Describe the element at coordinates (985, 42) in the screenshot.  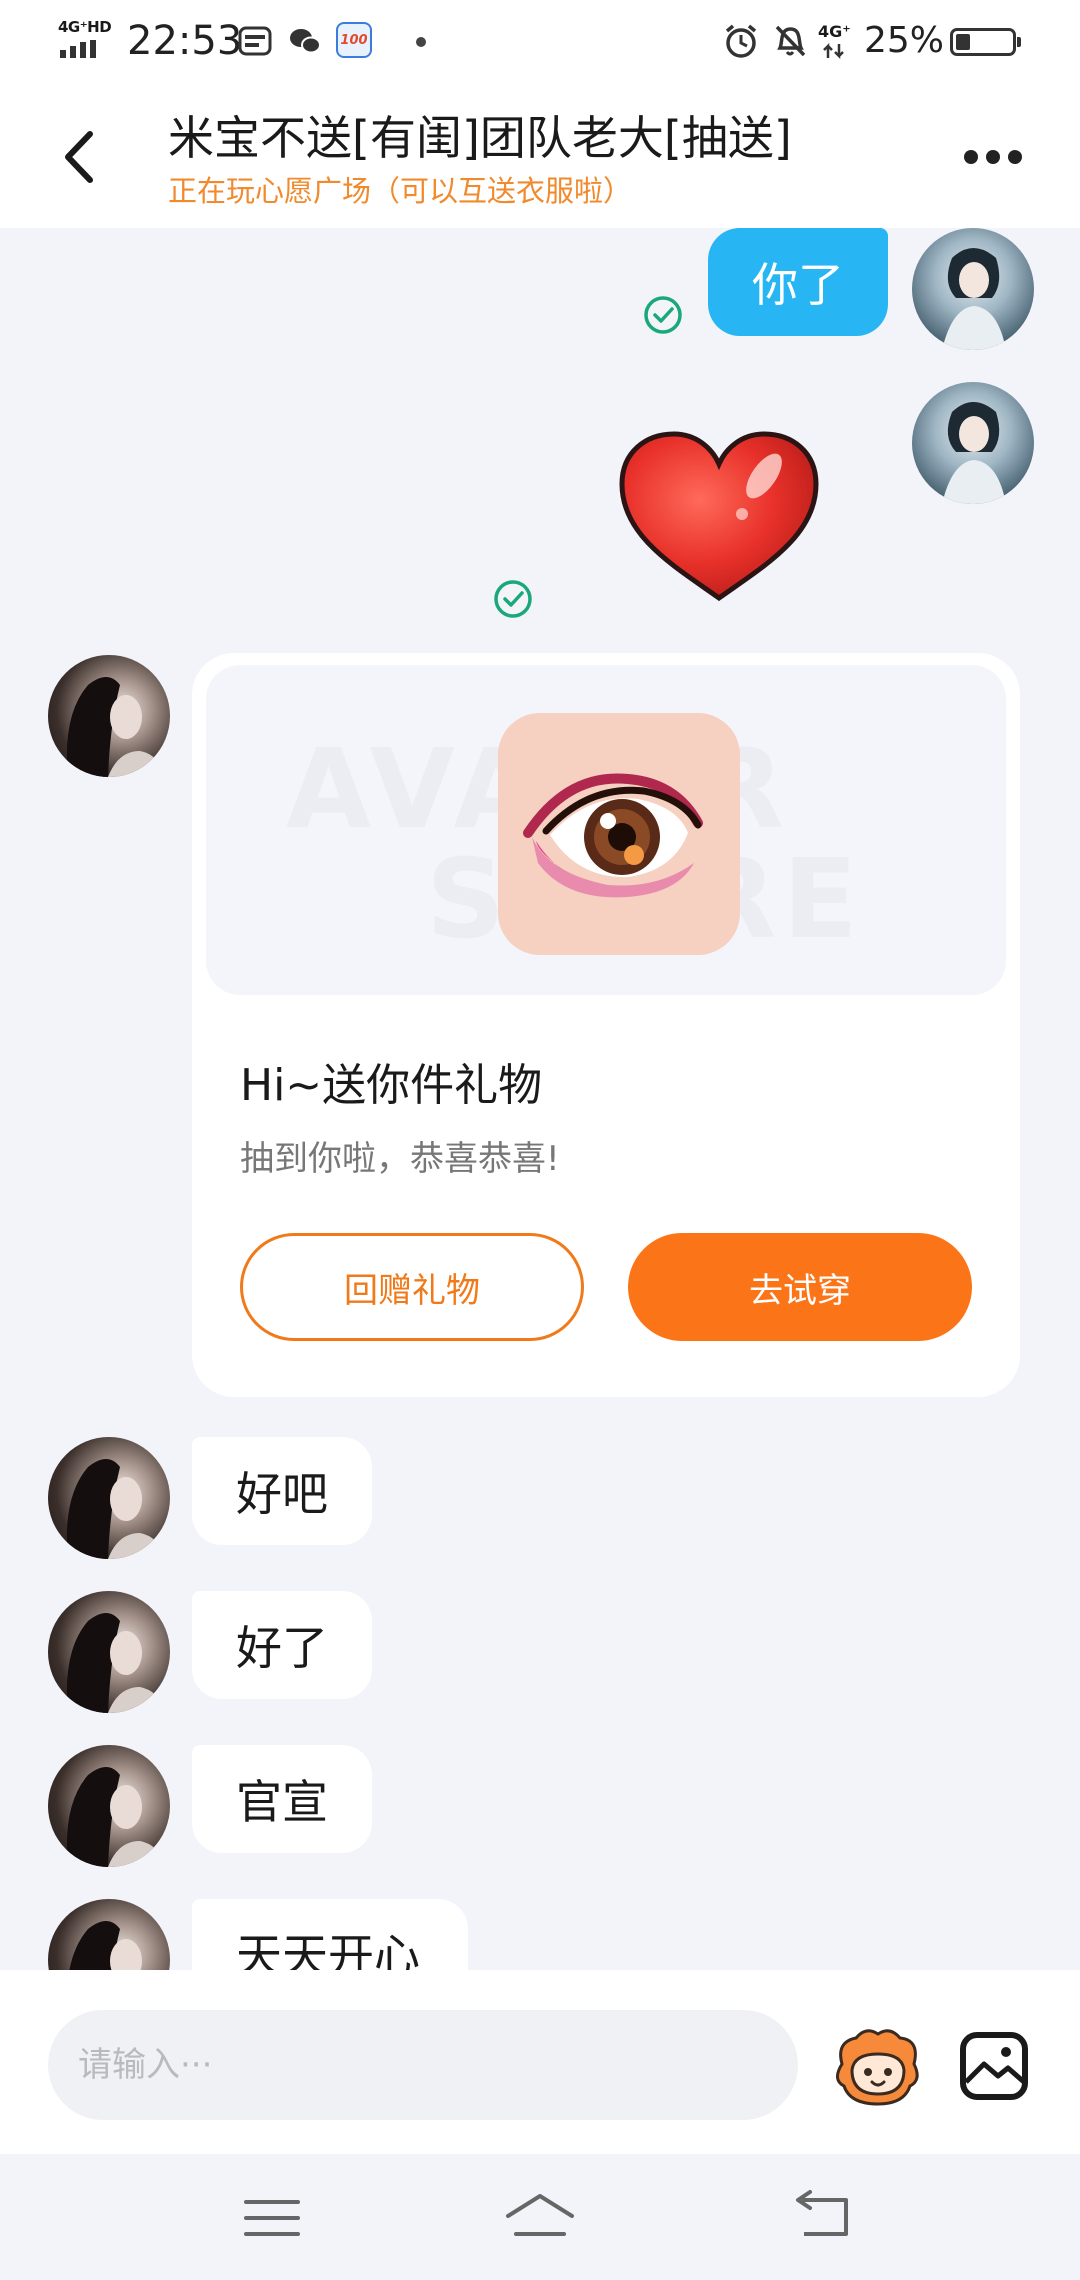
I see `battery-icon` at that location.